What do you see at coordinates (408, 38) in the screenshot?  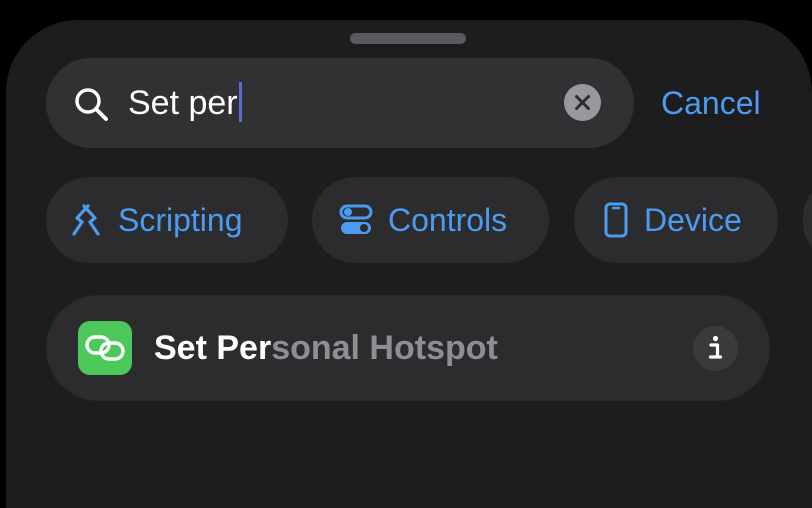 I see `sheet-grabber` at bounding box center [408, 38].